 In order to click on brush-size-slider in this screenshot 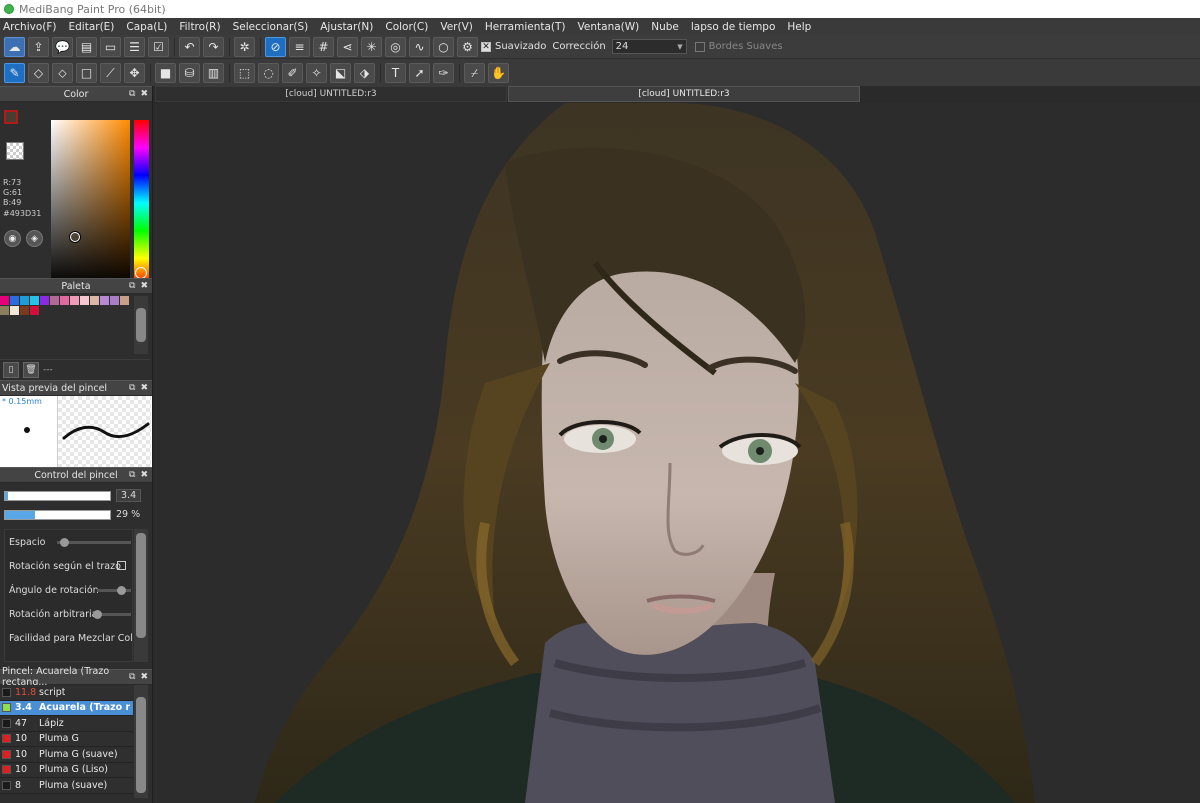, I will do `click(57, 496)`.